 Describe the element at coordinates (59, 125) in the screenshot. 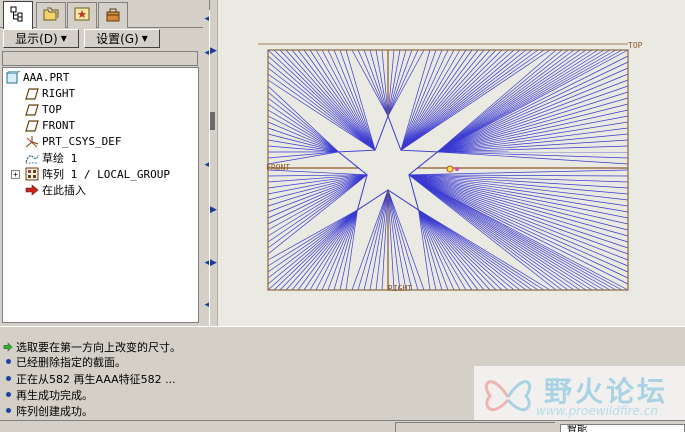

I see `tree-item-label: FRONT` at that location.